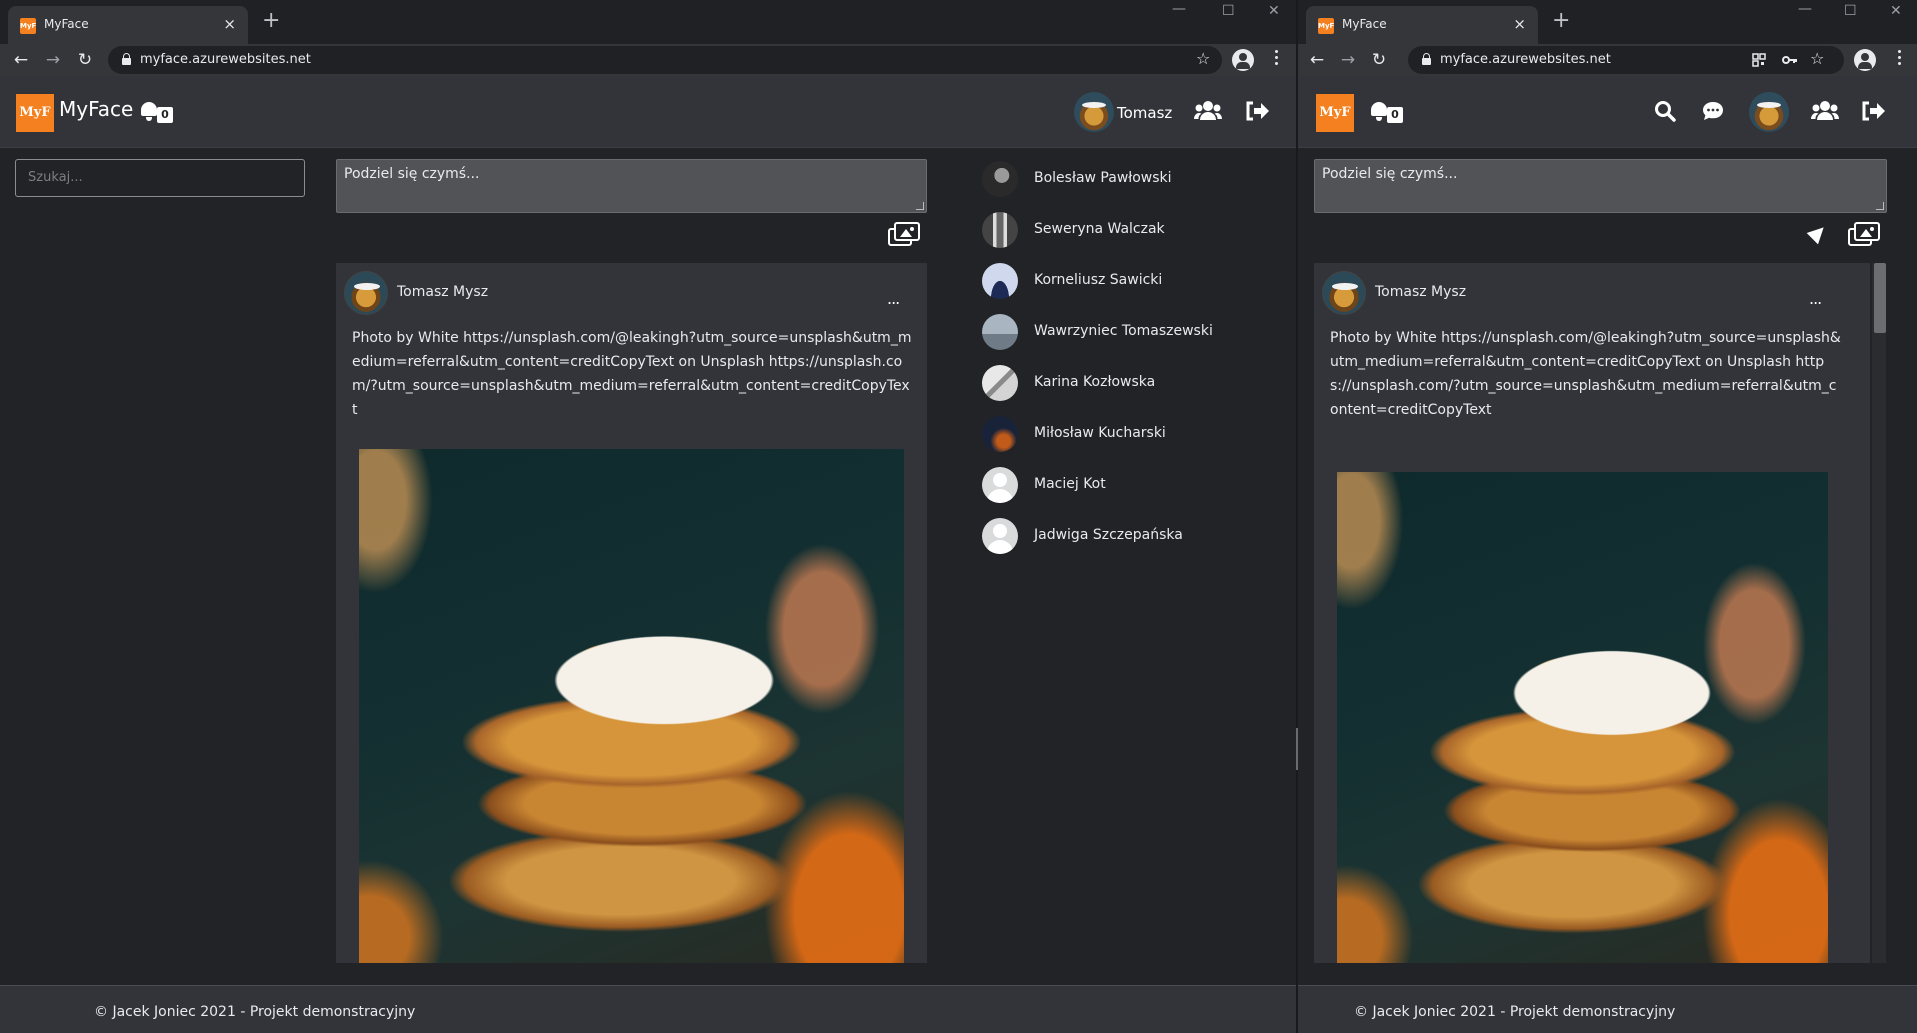 The image size is (1917, 1033). I want to click on friend-item: Karina Kozłowska, so click(1132, 381).